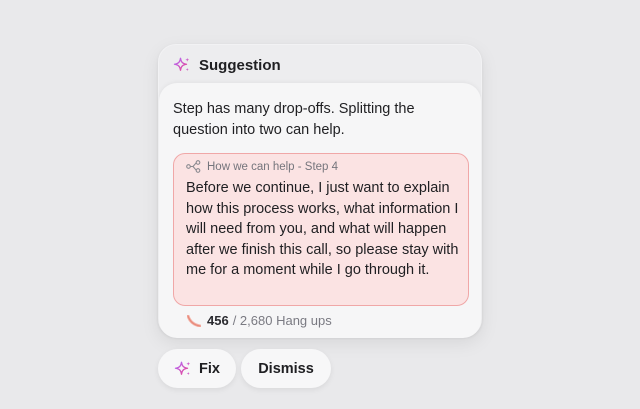 This screenshot has width=640, height=409. I want to click on dismiss-button-label: Dismiss, so click(286, 368).